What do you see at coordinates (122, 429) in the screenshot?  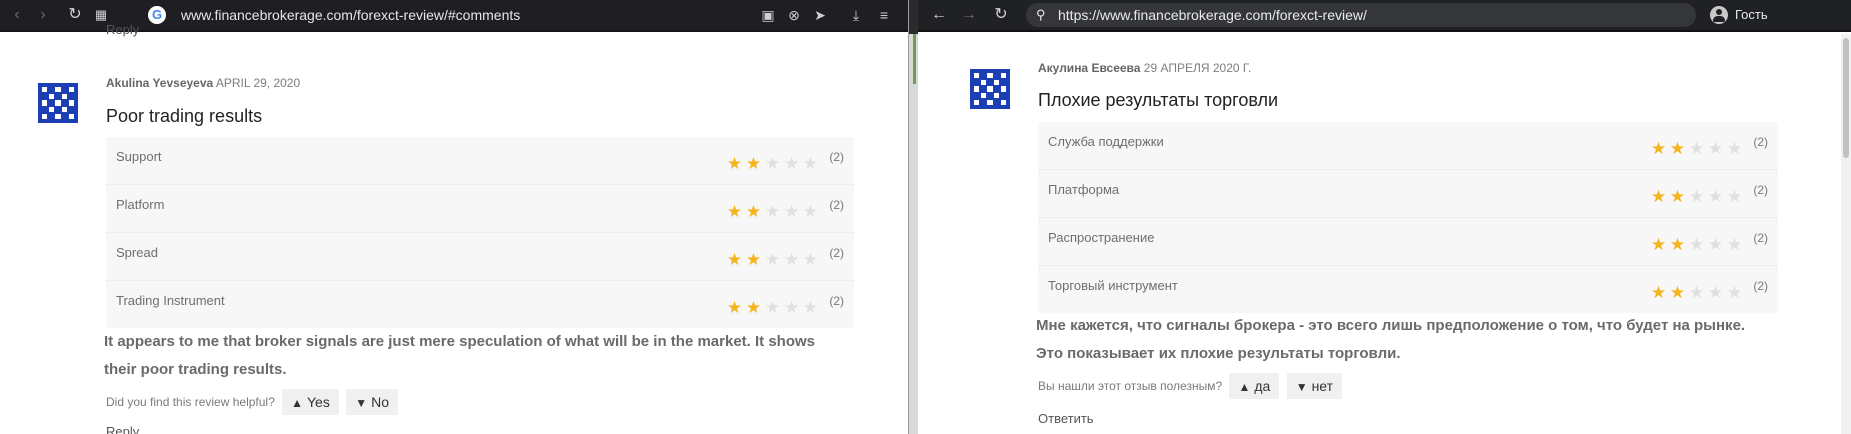 I see `reply-link: Reply` at bounding box center [122, 429].